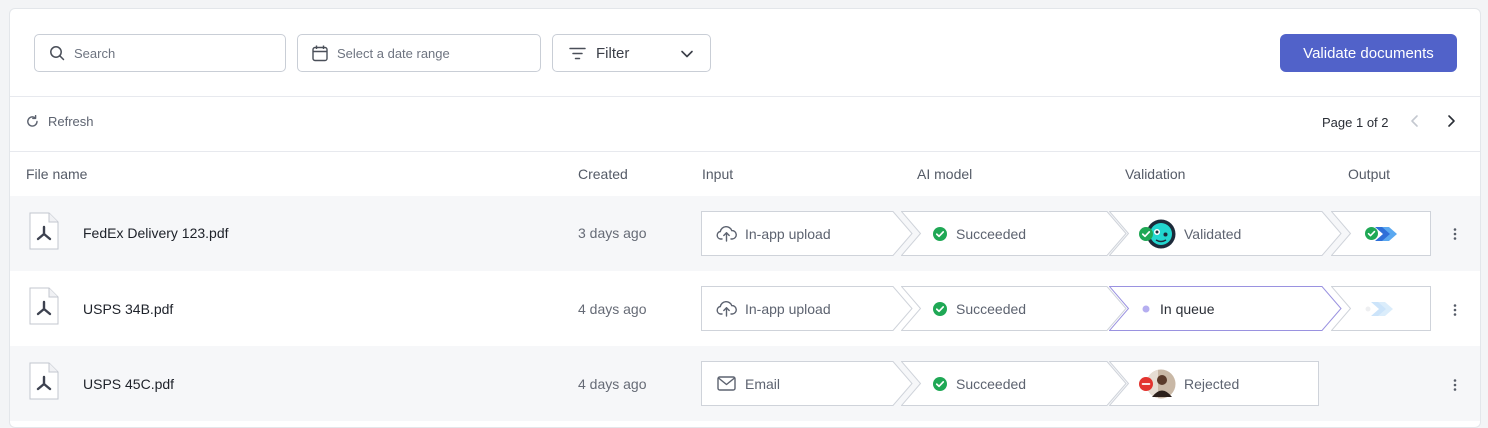 This screenshot has height=428, width=1488. I want to click on search-icon, so click(57, 53).